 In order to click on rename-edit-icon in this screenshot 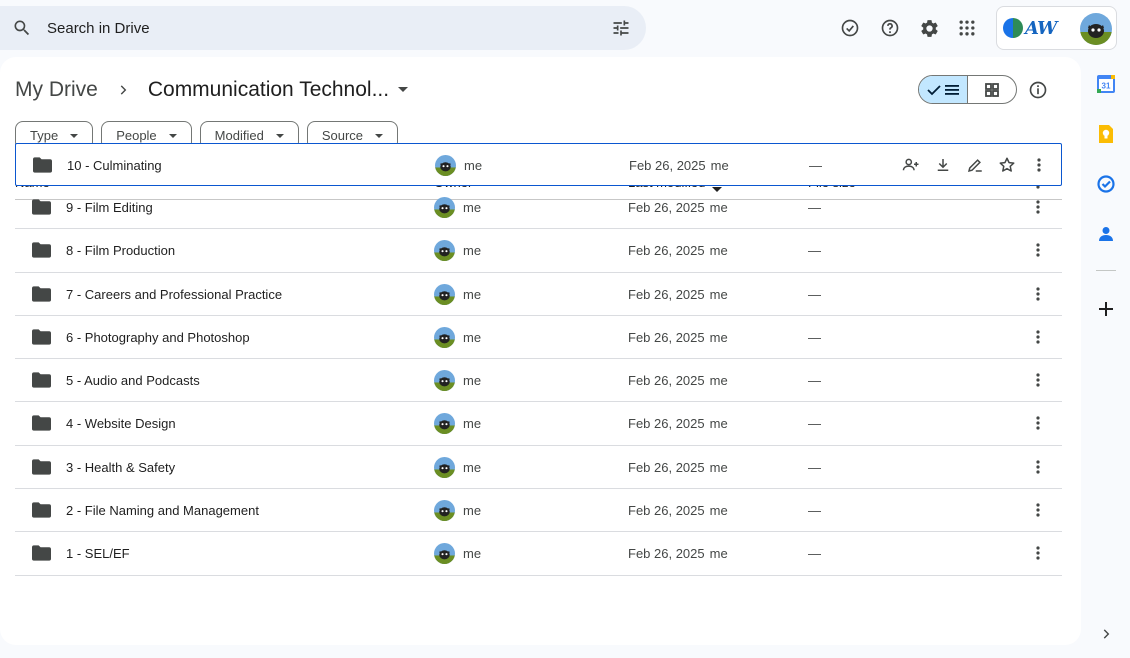, I will do `click(975, 166)`.